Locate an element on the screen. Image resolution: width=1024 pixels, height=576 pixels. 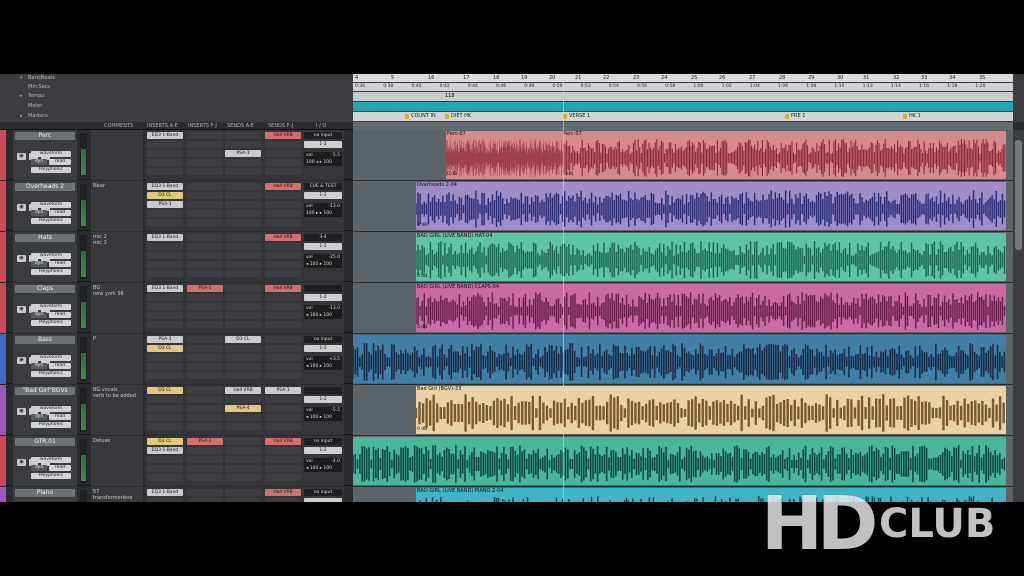
markers-ruler: COUNT IN DIET HK VERSE 1 PRE 1 HK 1 is located at coordinates (683, 116).